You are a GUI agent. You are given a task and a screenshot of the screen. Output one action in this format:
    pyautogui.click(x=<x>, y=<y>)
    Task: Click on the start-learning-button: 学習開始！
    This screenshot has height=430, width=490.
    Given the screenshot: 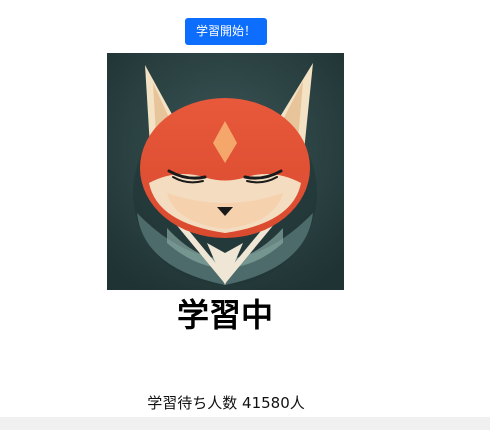 What is the action you would take?
    pyautogui.click(x=226, y=31)
    